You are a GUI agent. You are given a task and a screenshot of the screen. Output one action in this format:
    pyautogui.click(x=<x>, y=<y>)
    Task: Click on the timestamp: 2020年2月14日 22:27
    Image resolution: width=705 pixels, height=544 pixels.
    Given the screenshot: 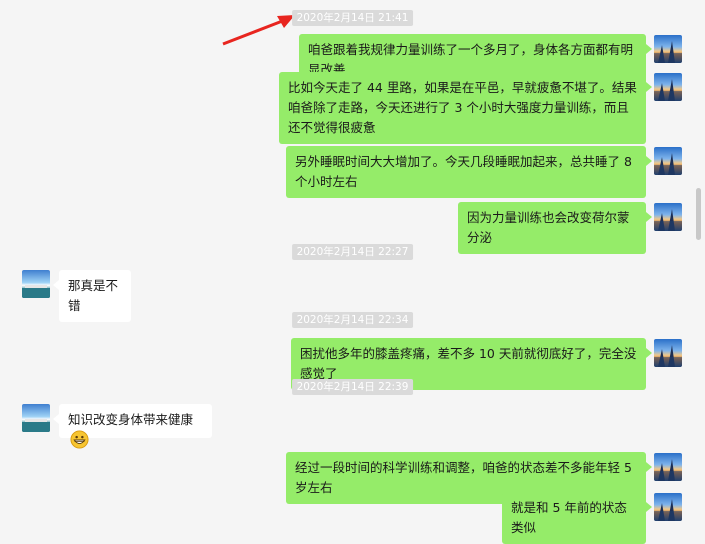 What is the action you would take?
    pyautogui.click(x=352, y=252)
    